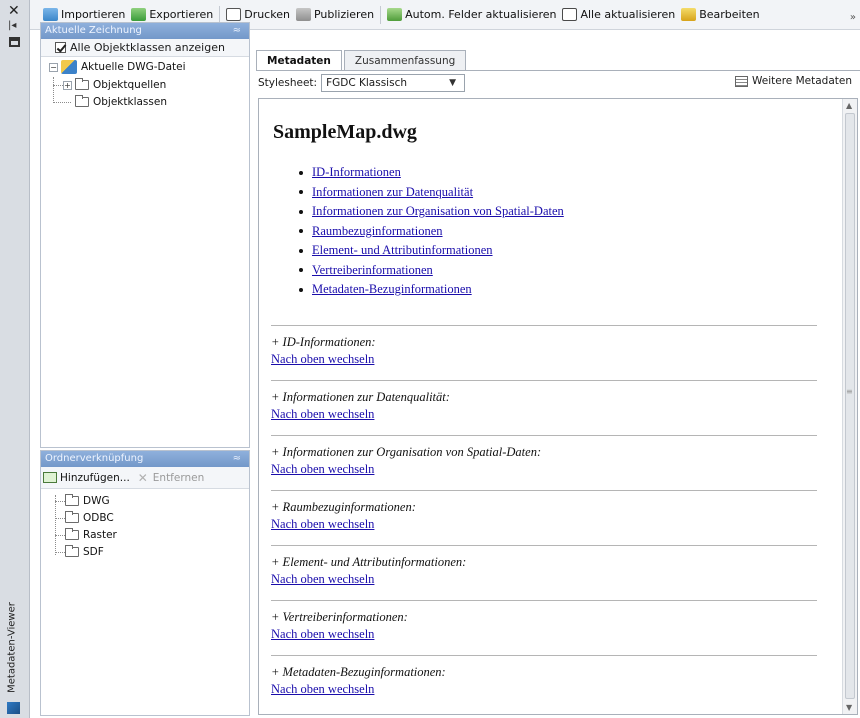 The width and height of the screenshot is (860, 718). What do you see at coordinates (689, 14) in the screenshot?
I see `edit-icon` at bounding box center [689, 14].